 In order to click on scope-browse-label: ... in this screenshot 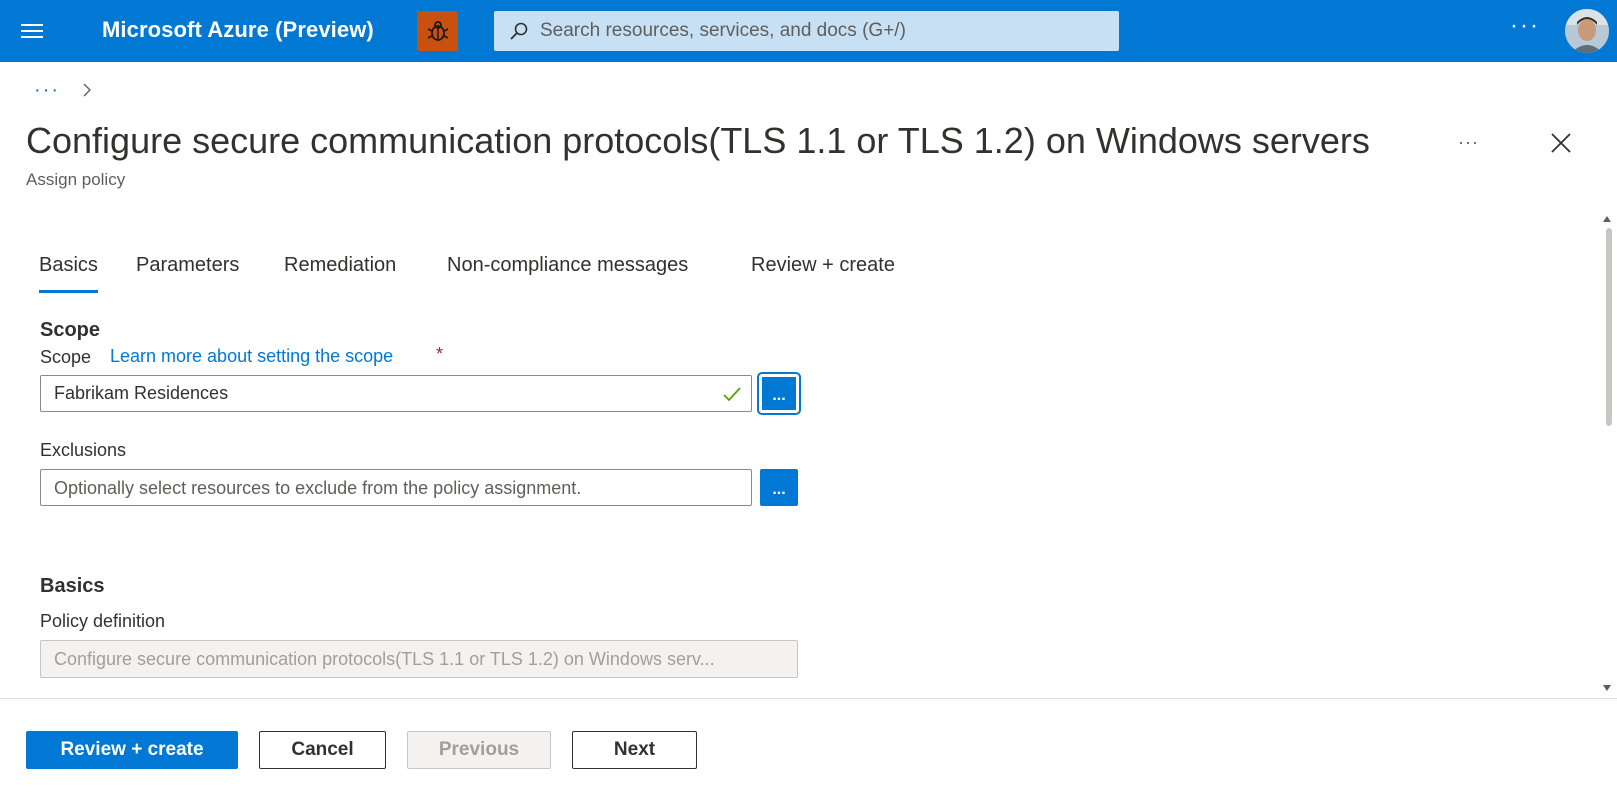, I will do `click(779, 395)`.